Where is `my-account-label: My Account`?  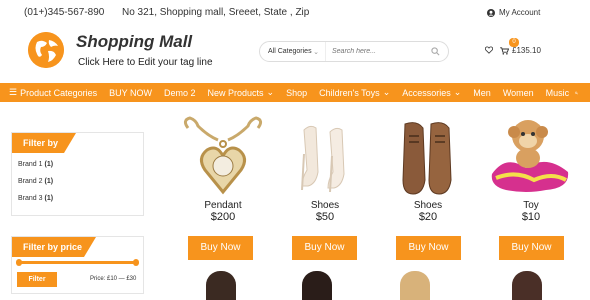 my-account-label: My Account is located at coordinates (520, 12).